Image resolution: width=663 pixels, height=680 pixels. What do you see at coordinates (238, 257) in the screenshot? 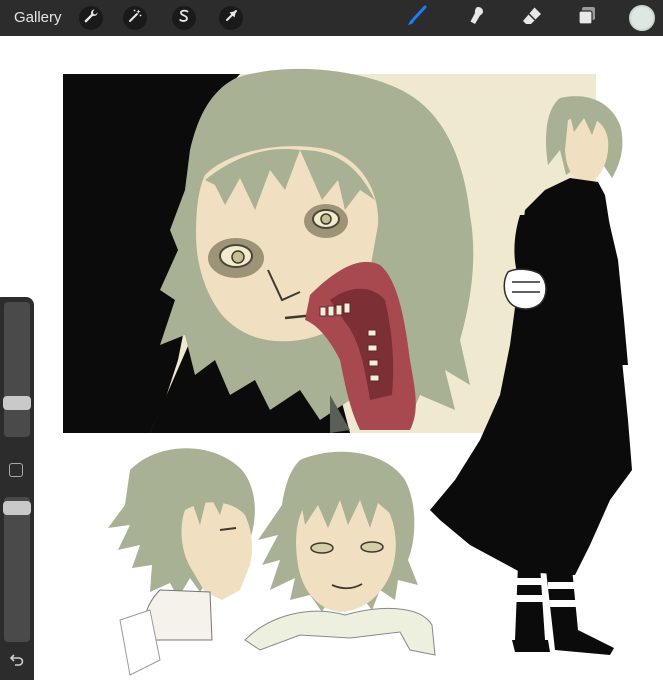
I see `big-head-left-pupil` at bounding box center [238, 257].